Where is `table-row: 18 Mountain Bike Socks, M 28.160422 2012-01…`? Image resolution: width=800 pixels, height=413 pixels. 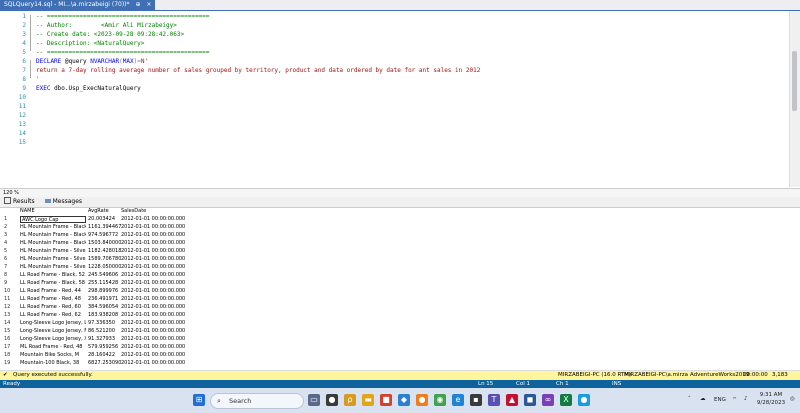 table-row: 18 Mountain Bike Socks, M 28.160422 2012-01… is located at coordinates (400, 355).